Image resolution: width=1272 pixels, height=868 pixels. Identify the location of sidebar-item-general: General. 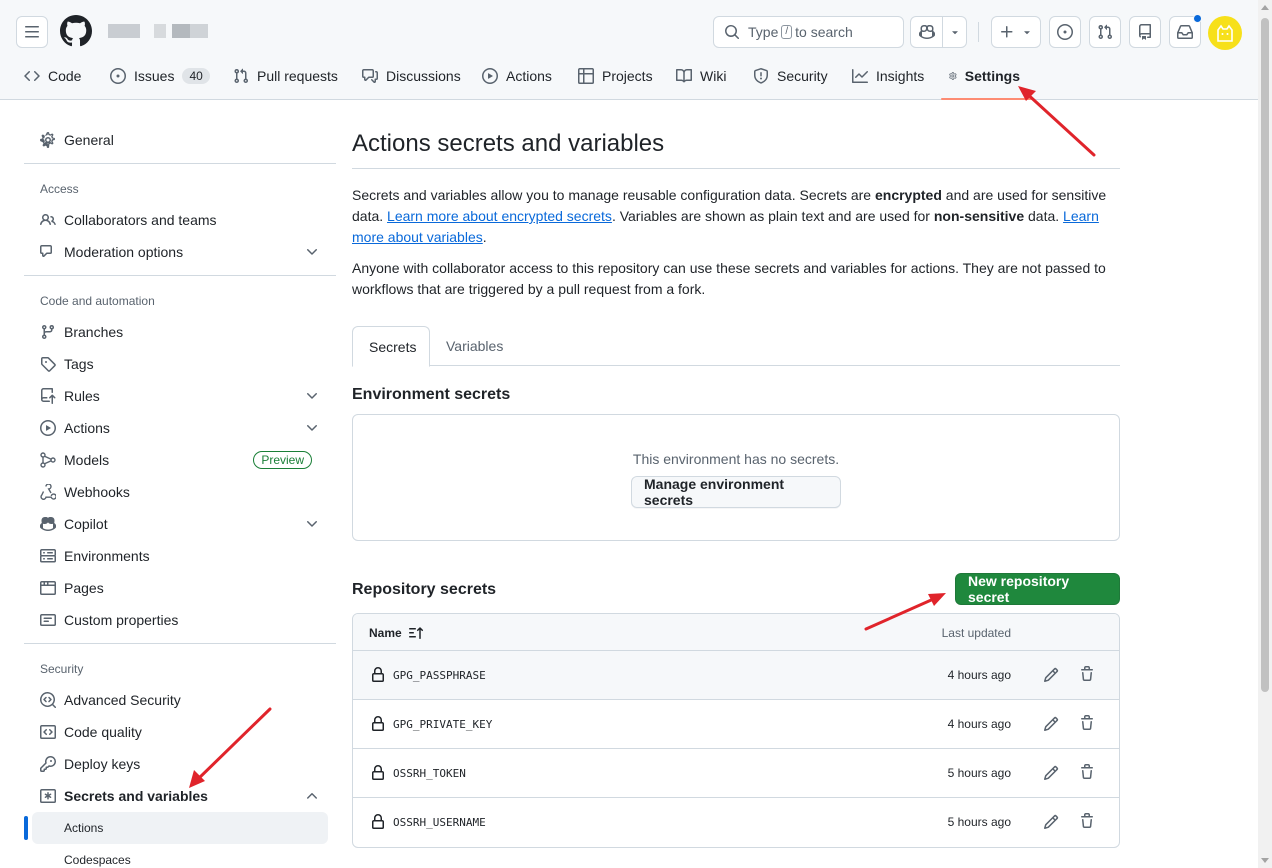
(180, 140).